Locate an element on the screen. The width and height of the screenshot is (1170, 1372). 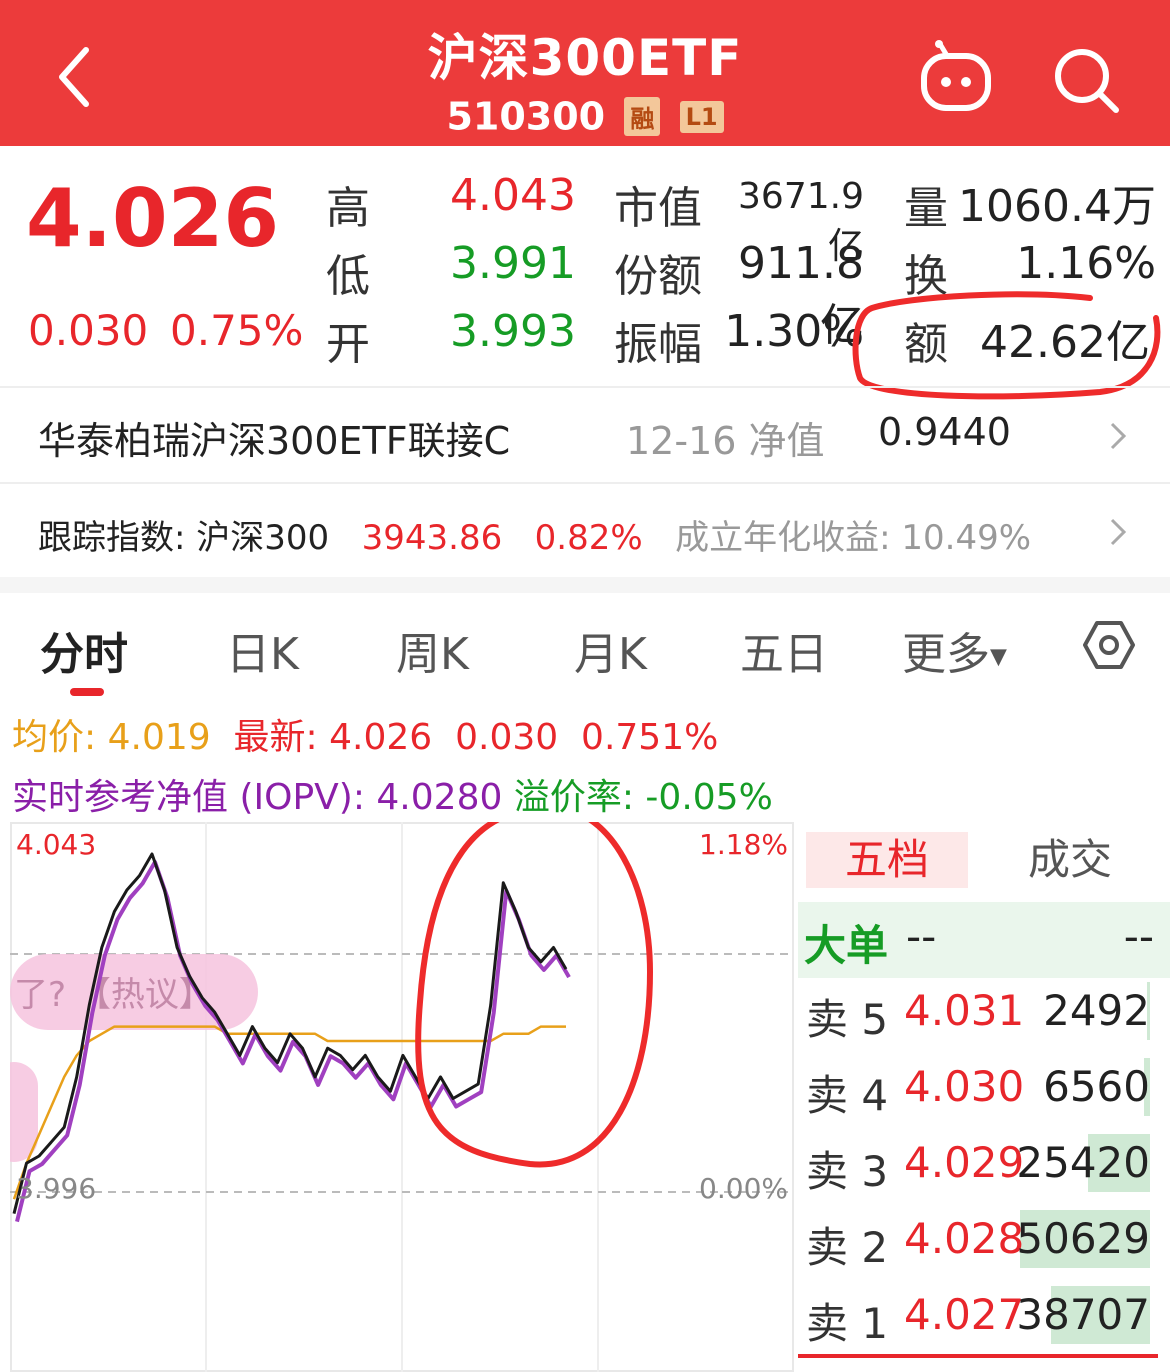
stock-code-row: 510300 融 L1 is located at coordinates (585, 115).